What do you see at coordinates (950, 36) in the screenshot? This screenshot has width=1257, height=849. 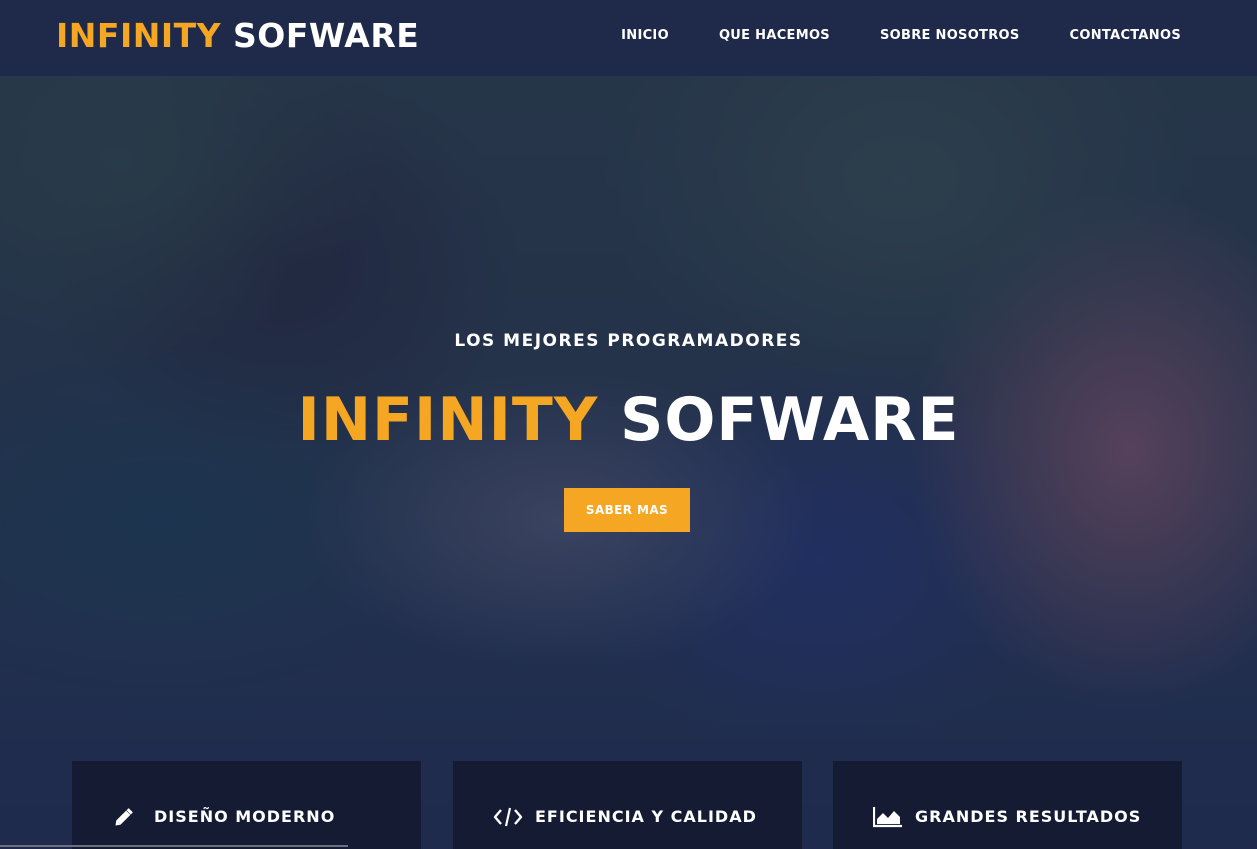 I see `nav-item-sobre-nosotros: SOBRE NOSOTROS` at bounding box center [950, 36].